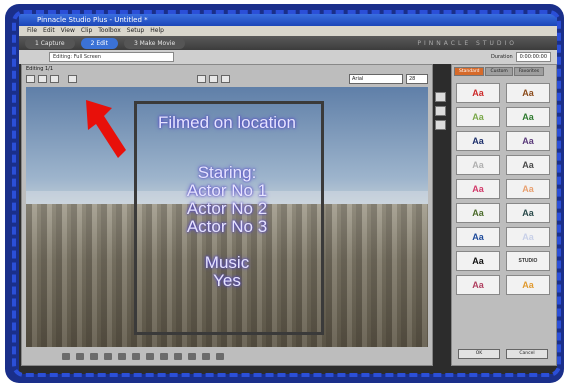 Image resolution: width=569 pixels, height=388 pixels. What do you see at coordinates (504, 189) in the screenshot?
I see `style-swatch-grid: Aa Aa Aa Aa Aa Aa Aa Aa Aa Aa Aa Aa Aa Aa Aa STUDIO Aa Aa` at bounding box center [504, 189].